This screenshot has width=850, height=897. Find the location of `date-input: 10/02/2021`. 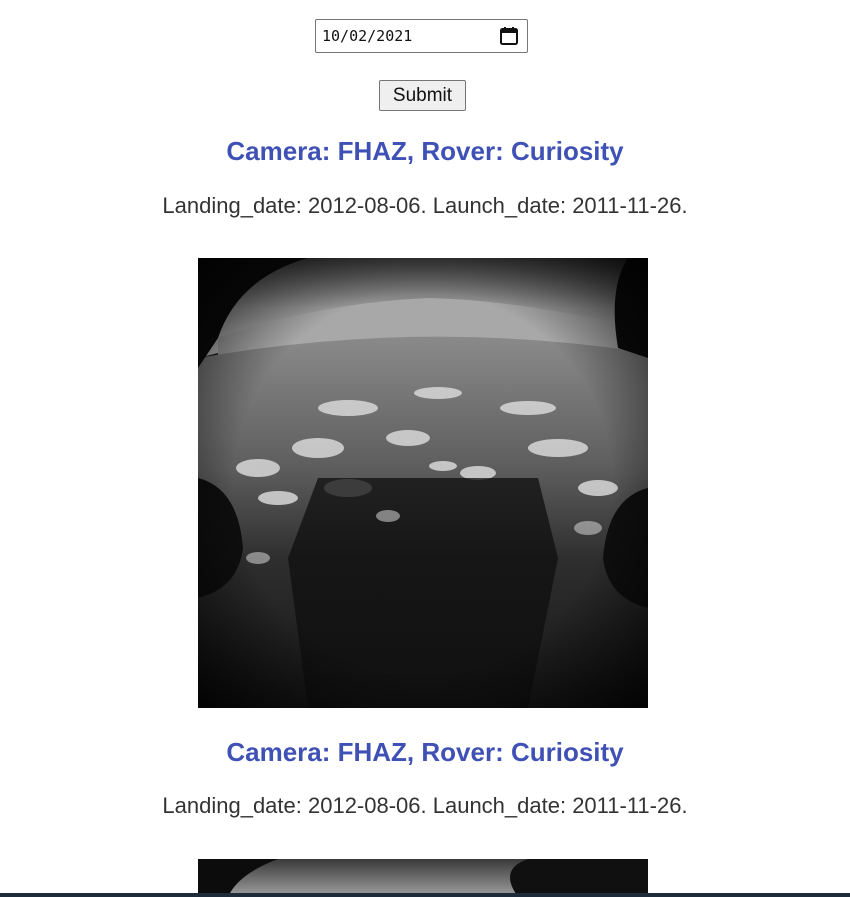

date-input: 10/02/2021 is located at coordinates (421, 36).